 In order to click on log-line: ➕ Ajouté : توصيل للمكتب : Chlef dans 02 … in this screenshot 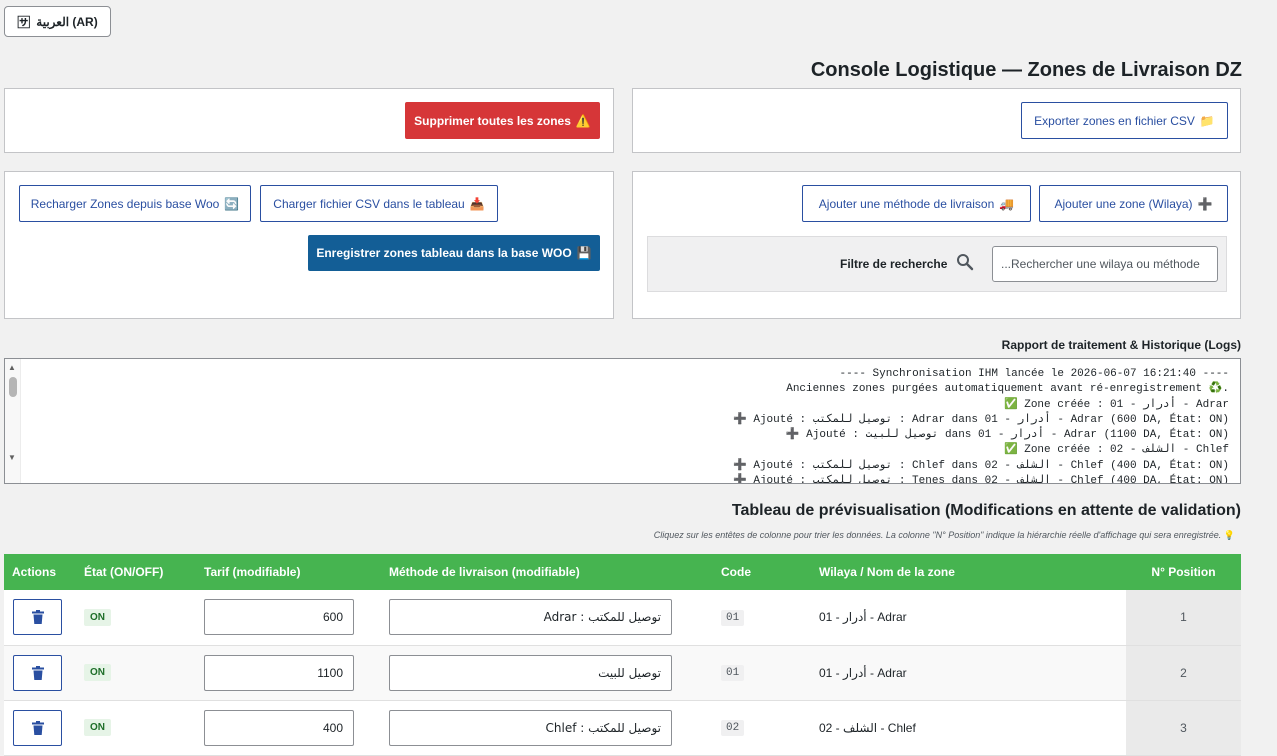, I will do `click(981, 465)`.